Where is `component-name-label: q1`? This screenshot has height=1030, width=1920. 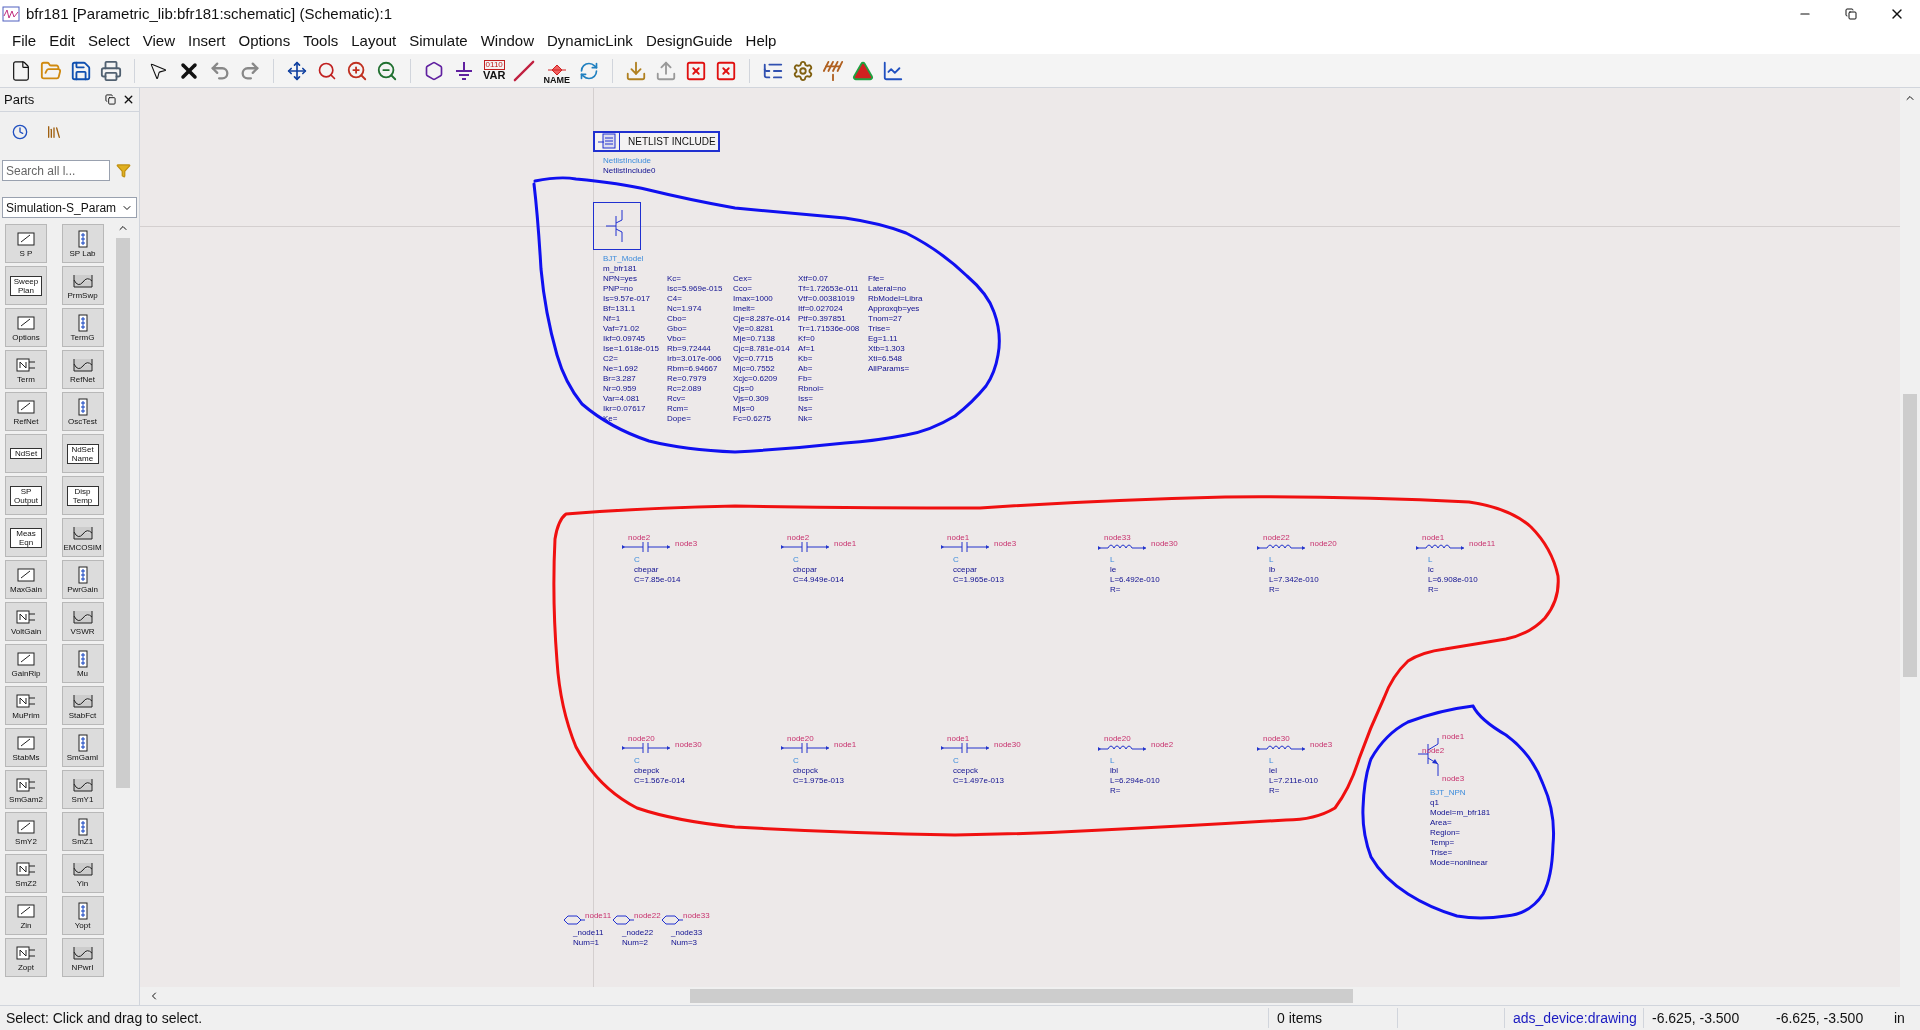 component-name-label: q1 is located at coordinates (1434, 803).